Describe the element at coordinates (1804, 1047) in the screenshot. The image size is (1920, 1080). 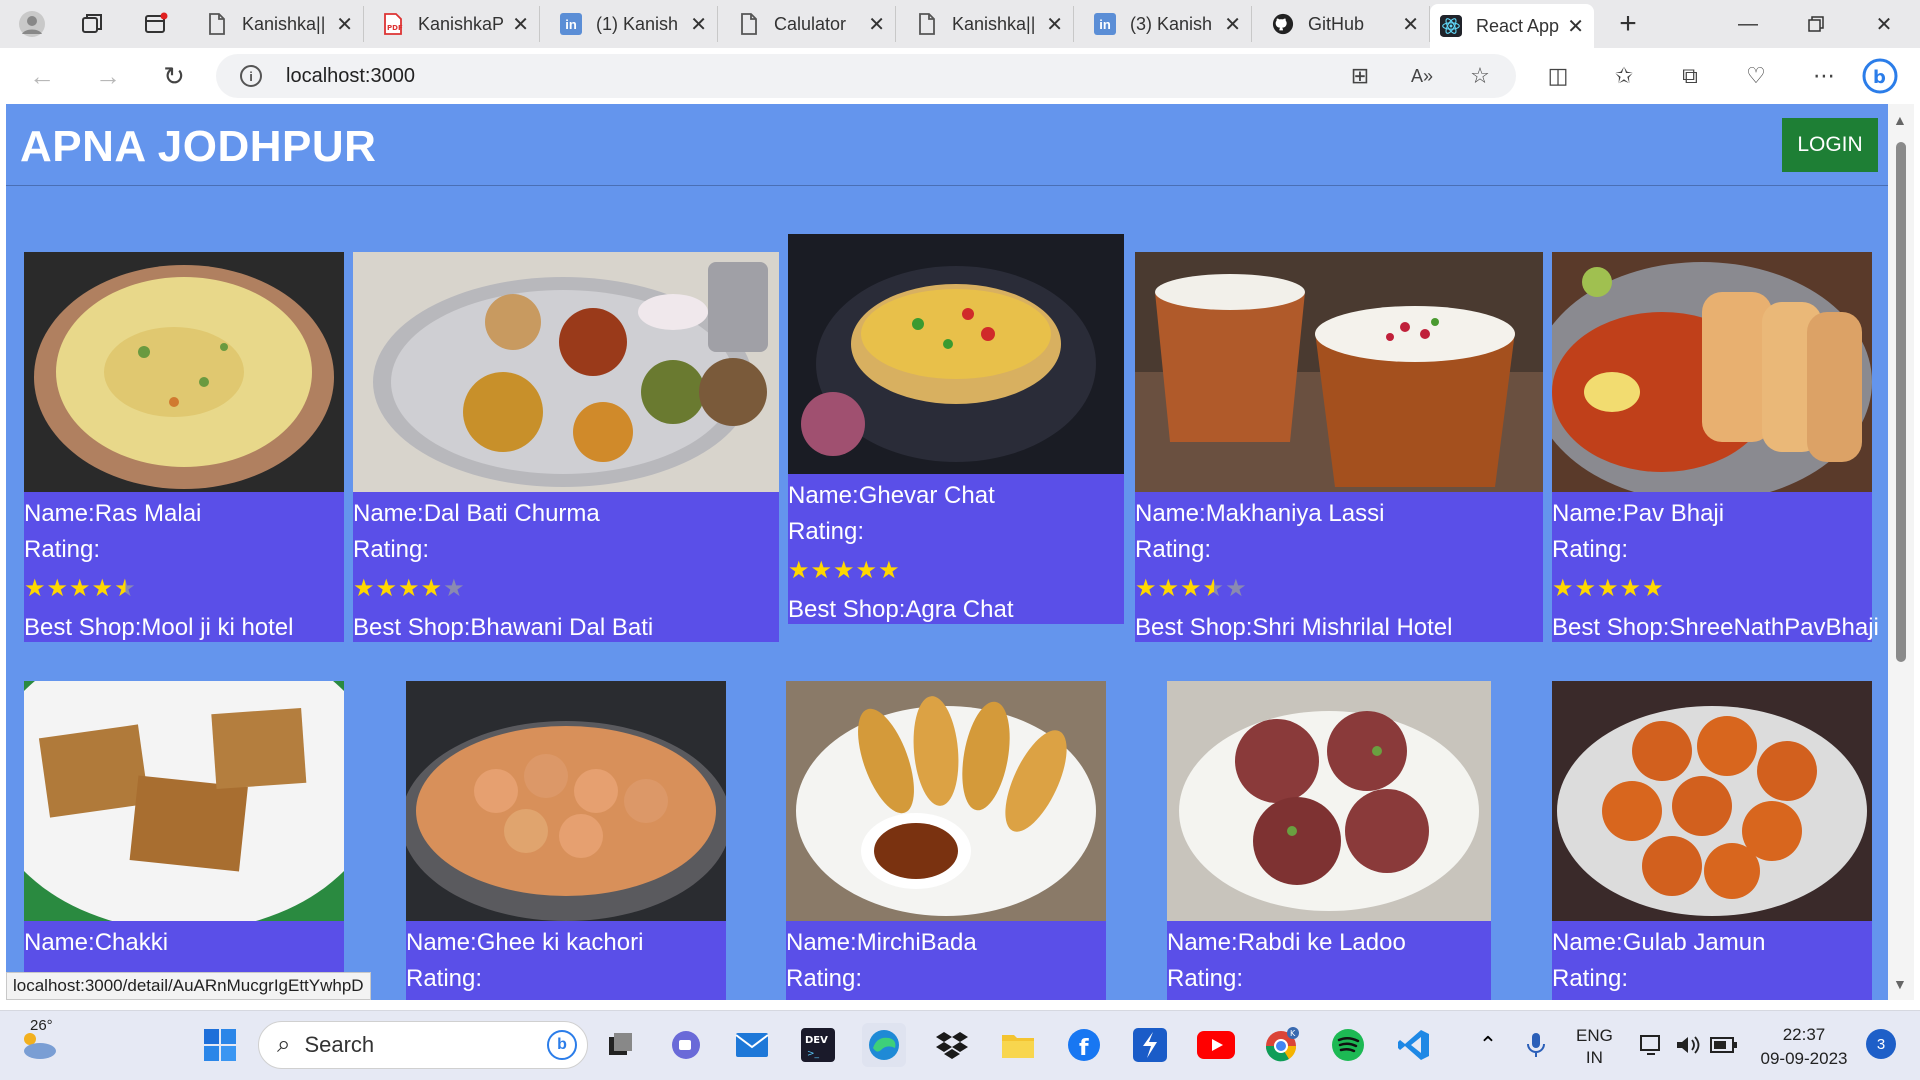
I see `clock: 22:37 09-09-2023` at that location.